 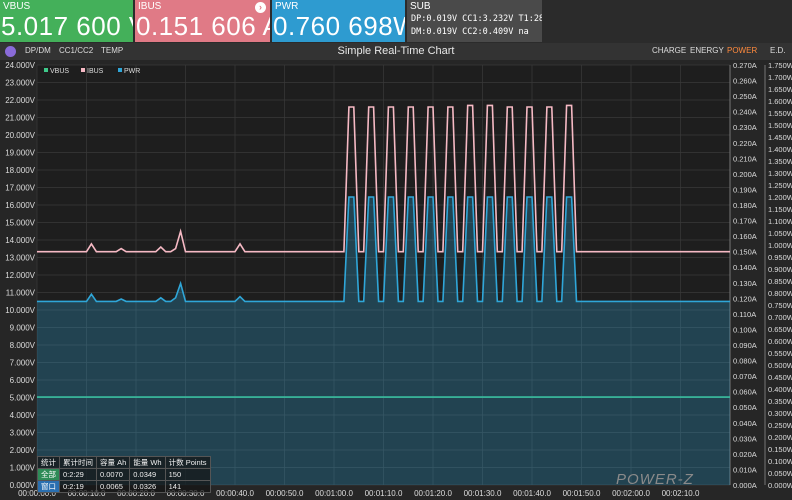 I want to click on y-mid-tick-label: 0.270A, so click(x=745, y=65).